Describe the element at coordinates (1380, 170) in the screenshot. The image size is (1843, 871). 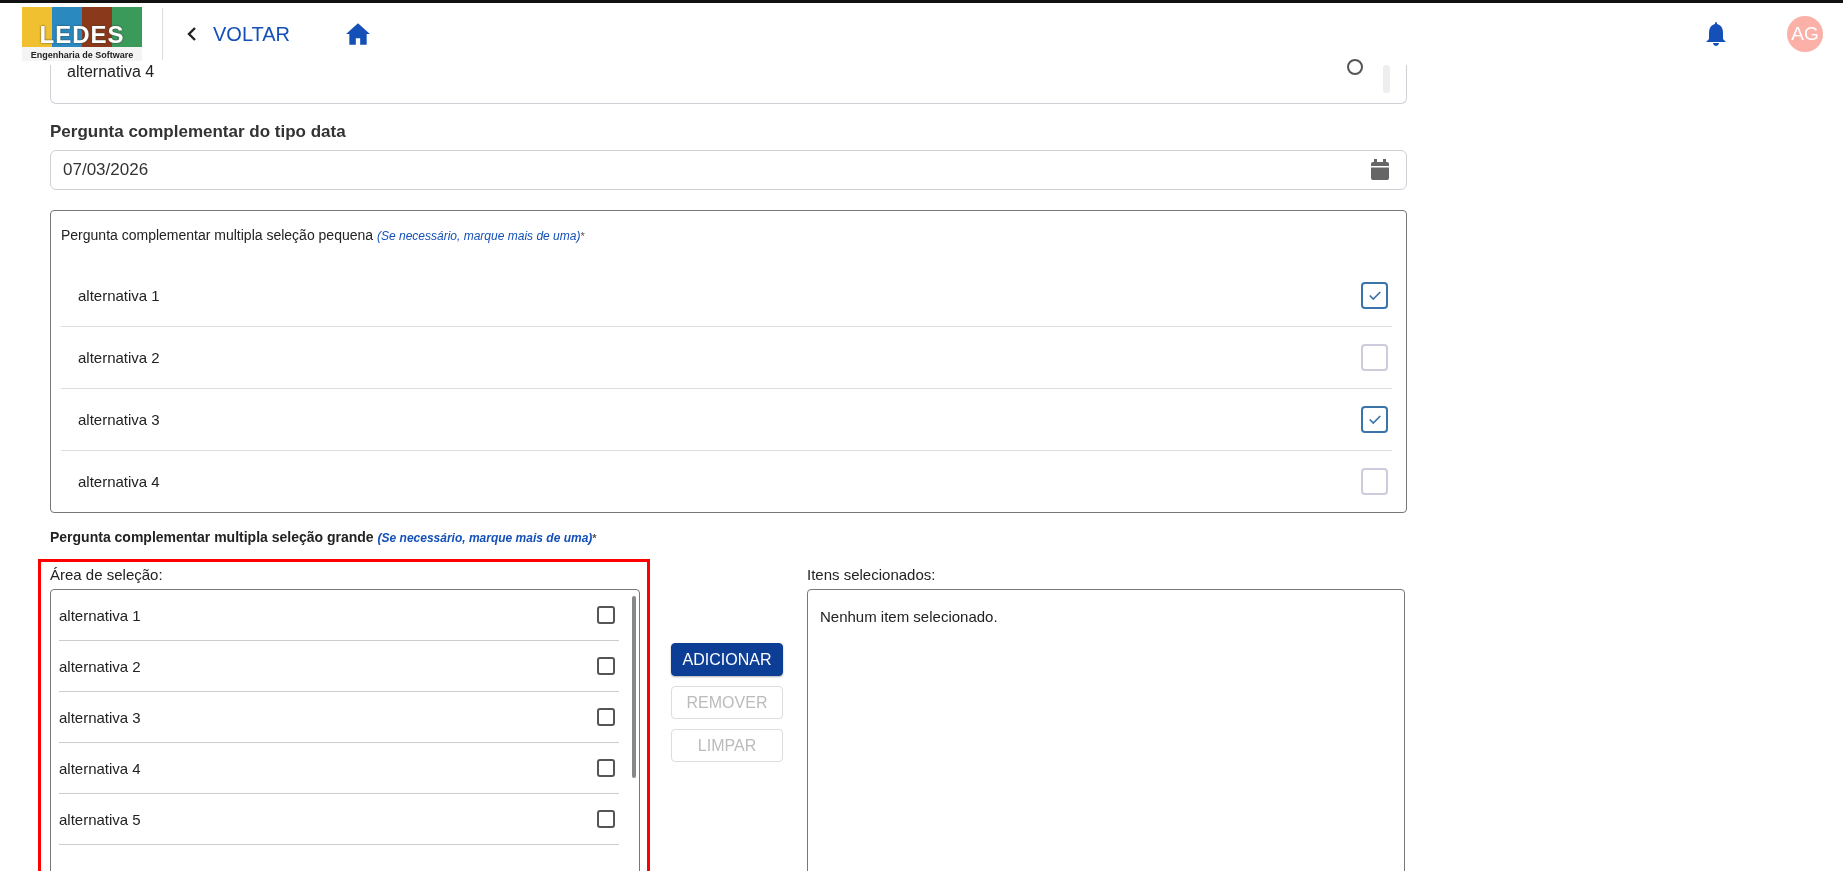
I see `calendar-icon` at that location.